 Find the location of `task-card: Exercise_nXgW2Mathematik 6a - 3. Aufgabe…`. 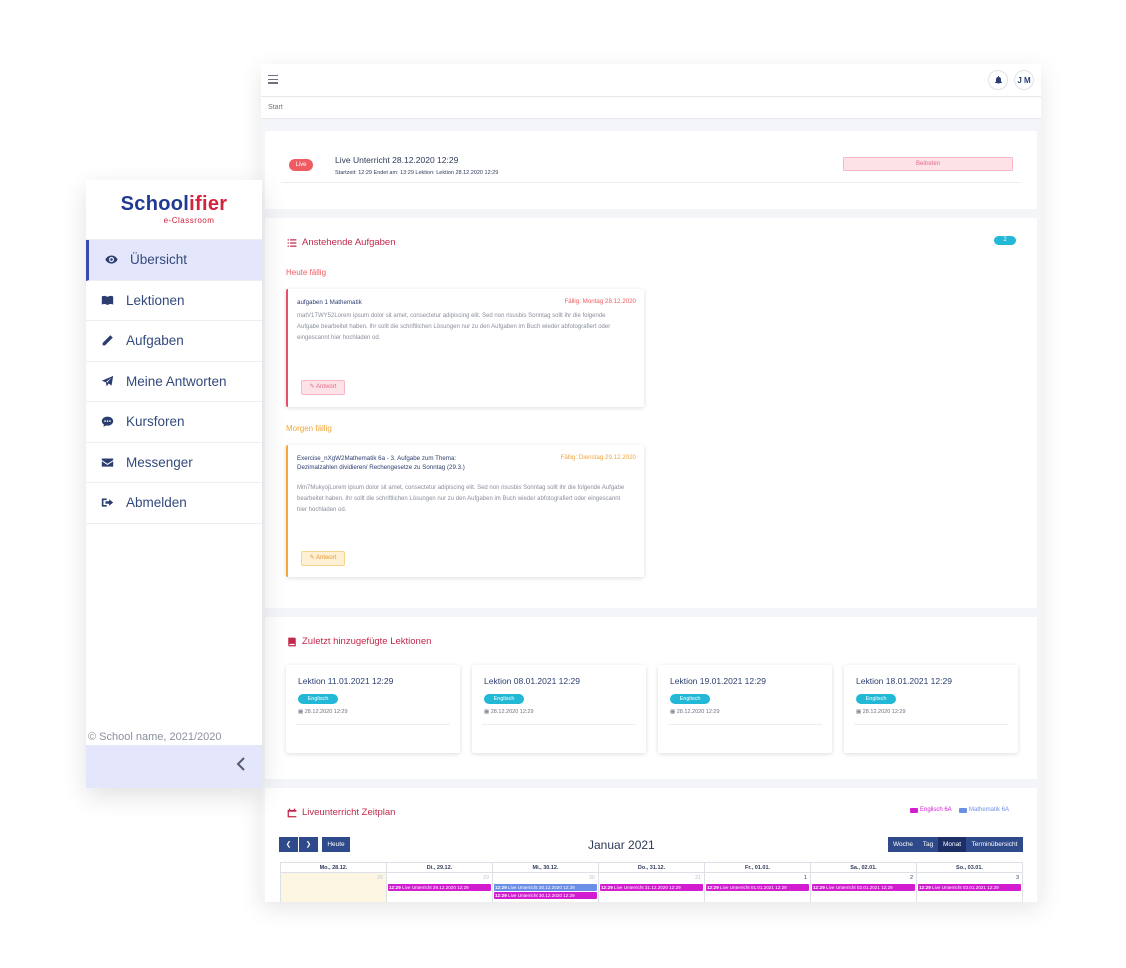

task-card: Exercise_nXgW2Mathematik 6a - 3. Aufgabe… is located at coordinates (465, 511).